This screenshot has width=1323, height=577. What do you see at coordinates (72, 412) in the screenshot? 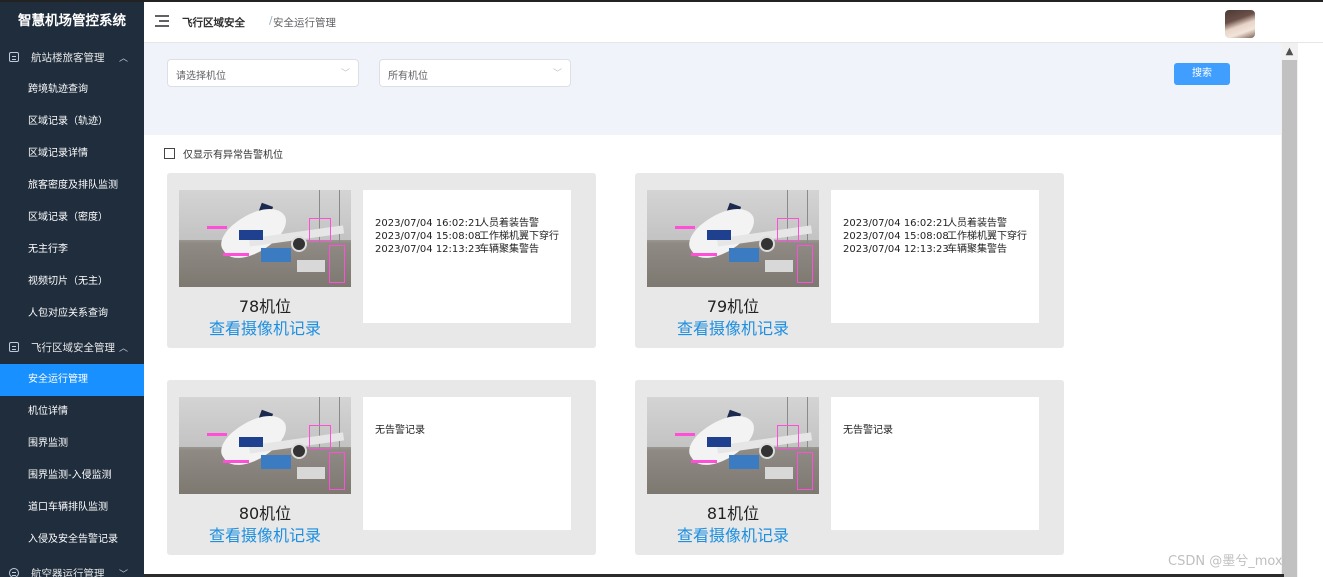
I see `sidebar-item-stand-detail: 机位详情` at bounding box center [72, 412].